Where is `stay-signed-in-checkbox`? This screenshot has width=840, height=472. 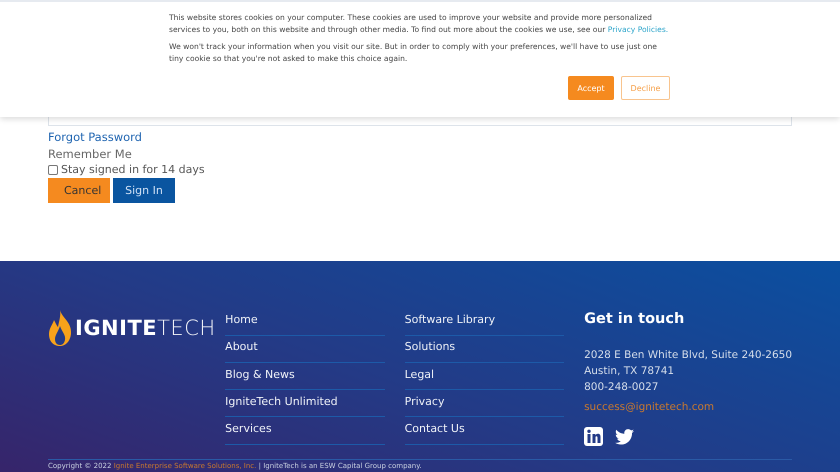 stay-signed-in-checkbox is located at coordinates (53, 169).